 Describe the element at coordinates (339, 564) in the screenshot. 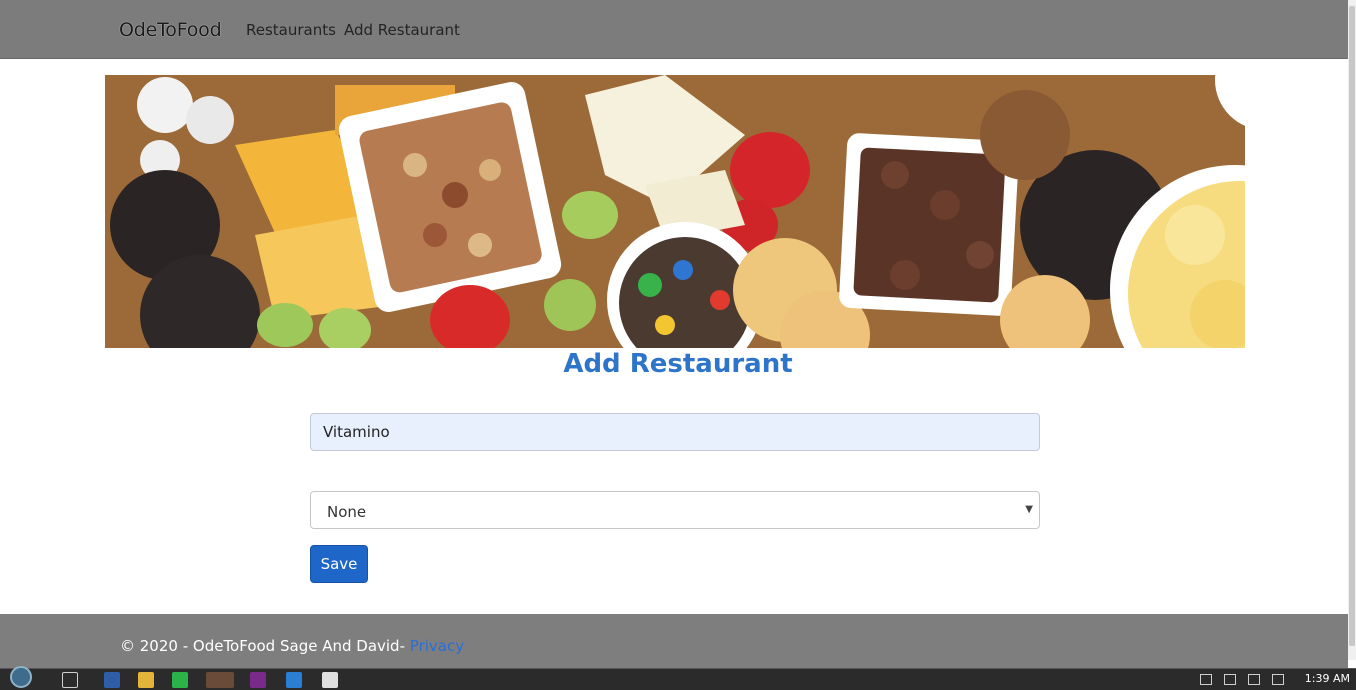

I see `save-button: Save` at that location.